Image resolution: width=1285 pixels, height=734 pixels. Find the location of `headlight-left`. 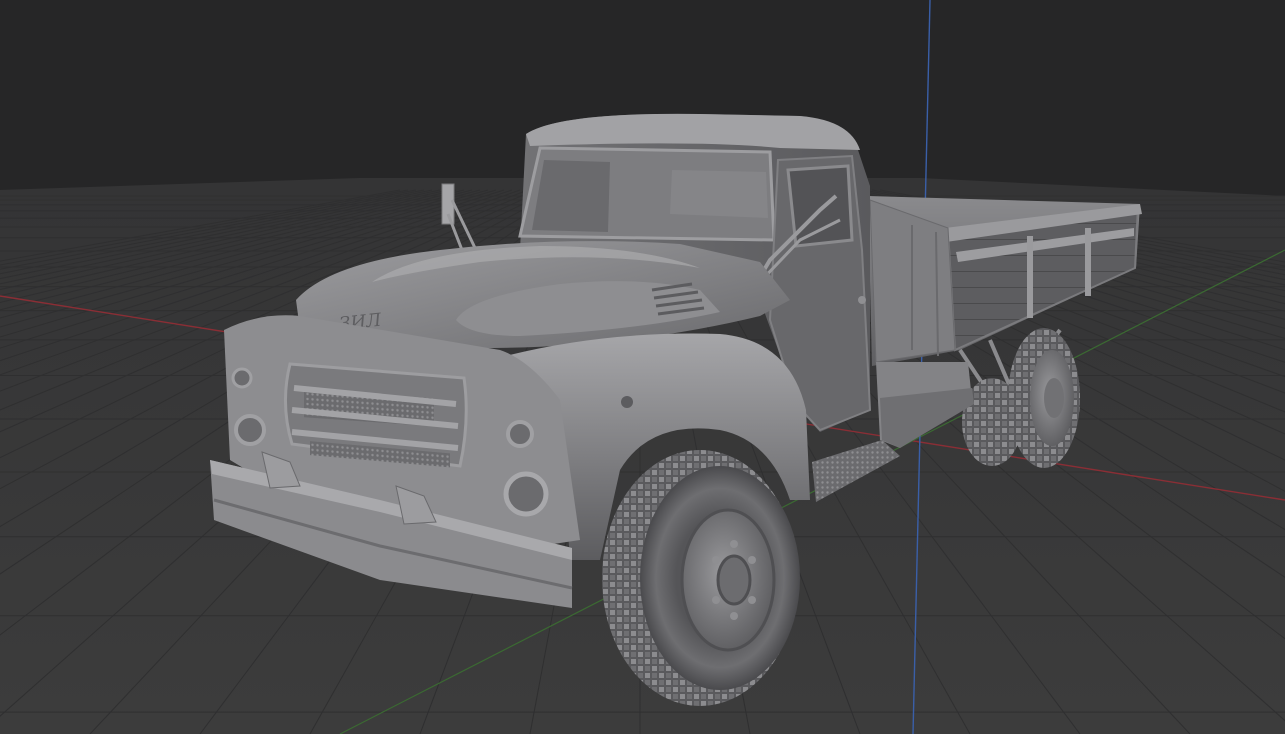

headlight-left is located at coordinates (250, 430).